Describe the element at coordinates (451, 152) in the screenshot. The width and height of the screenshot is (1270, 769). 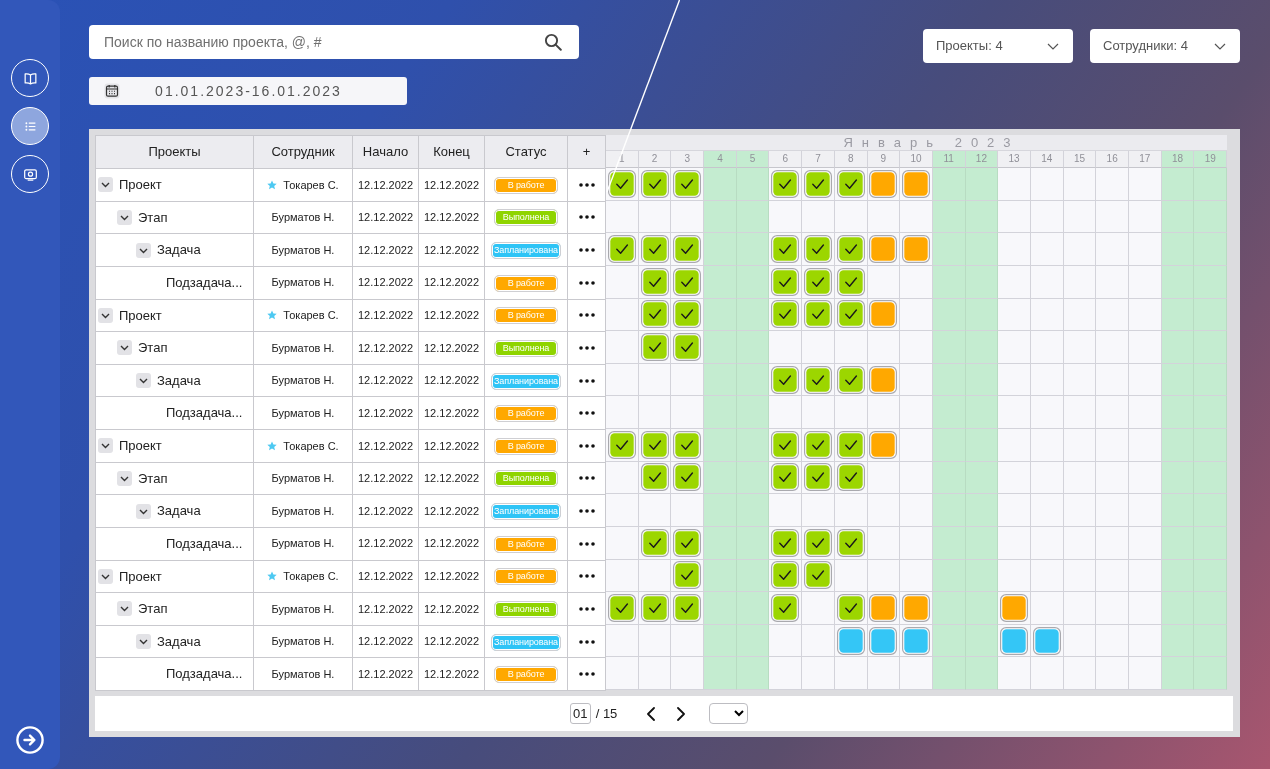
I see `column-header: Конец` at that location.